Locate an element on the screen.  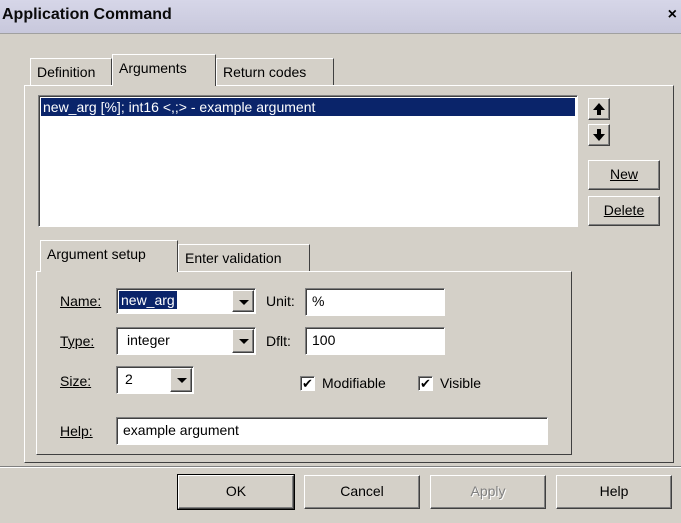
separator-highlight is located at coordinates (340, 467).